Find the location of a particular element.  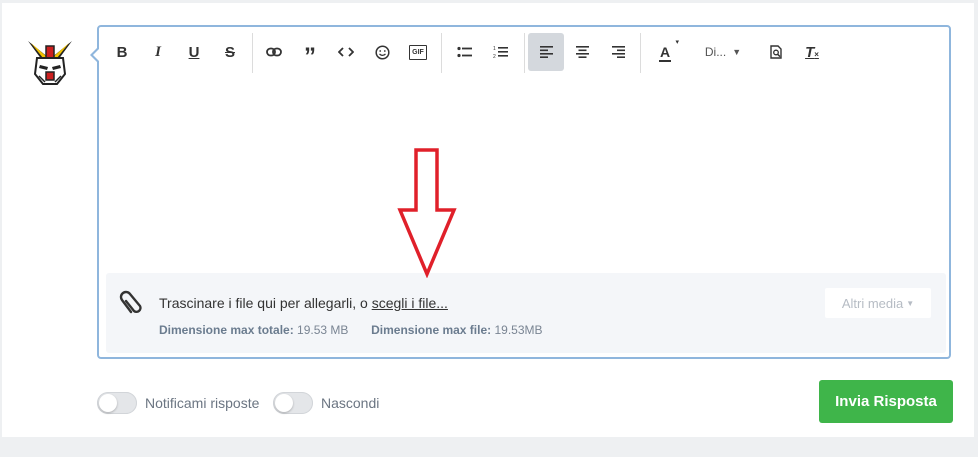

align-left-icon is located at coordinates (546, 52).